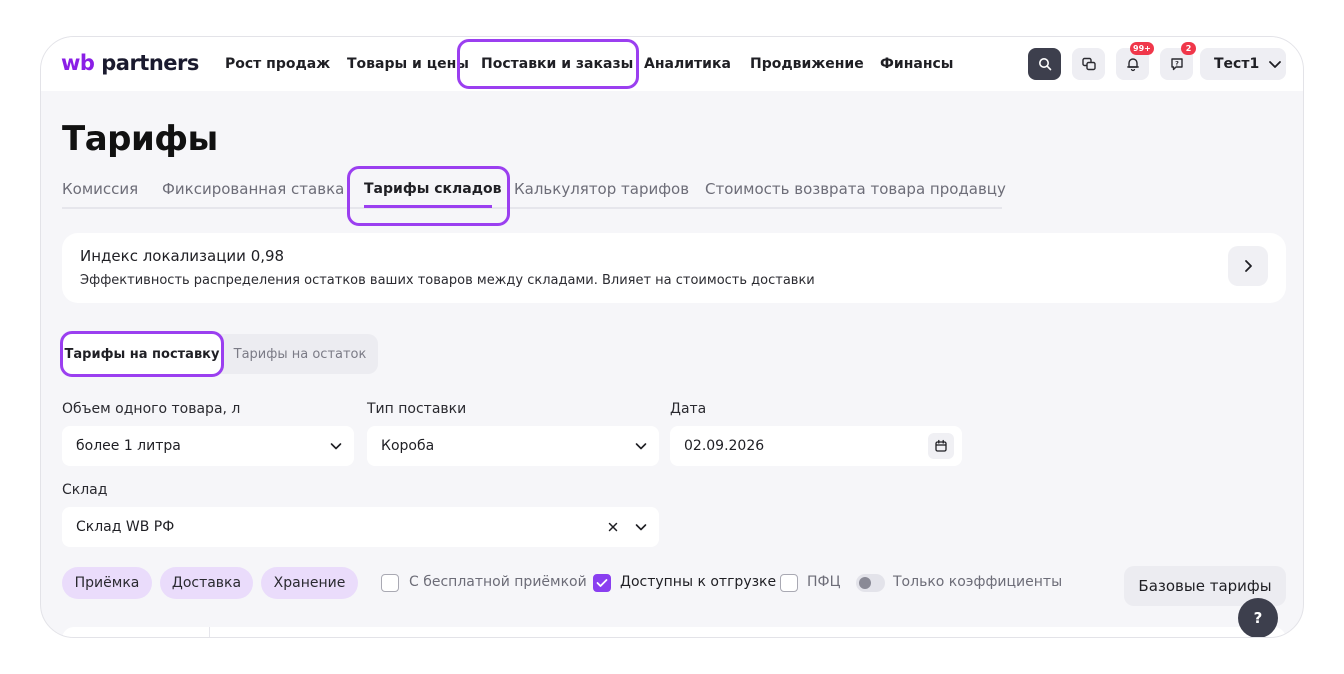  I want to click on date-label: Дата, so click(688, 409).